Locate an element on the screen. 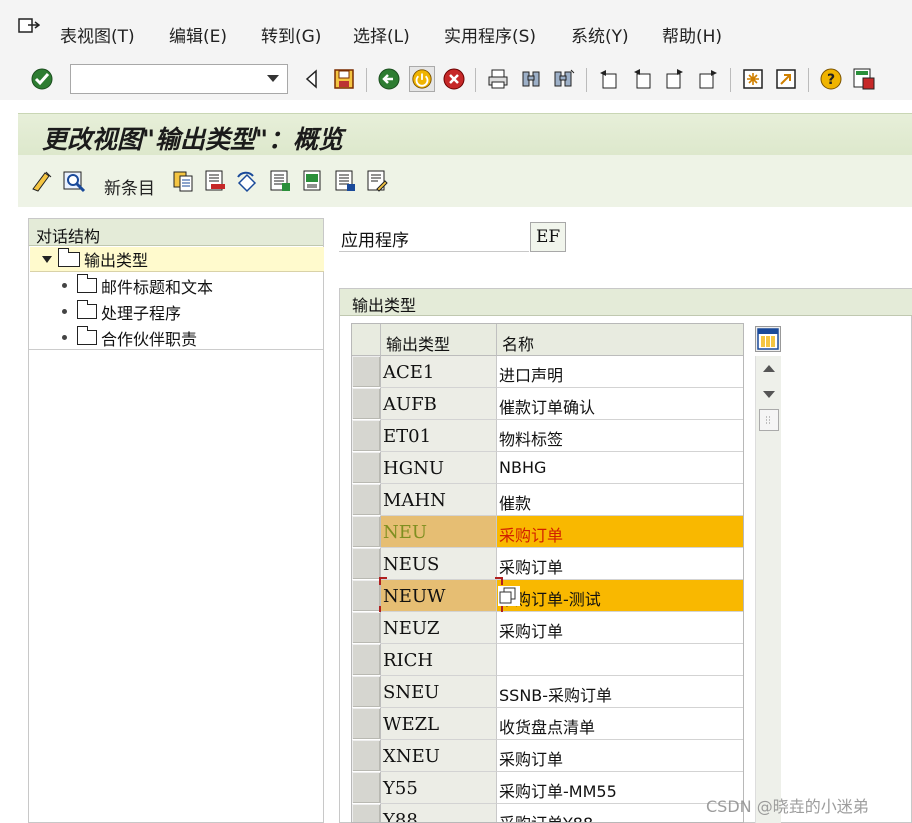 This screenshot has width=912, height=823. help-icon: ? is located at coordinates (831, 79).